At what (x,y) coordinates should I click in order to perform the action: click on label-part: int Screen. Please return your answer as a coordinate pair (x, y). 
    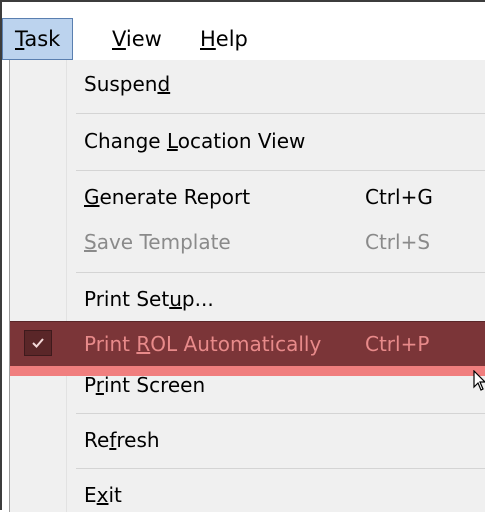
    Looking at the image, I should click on (154, 385).